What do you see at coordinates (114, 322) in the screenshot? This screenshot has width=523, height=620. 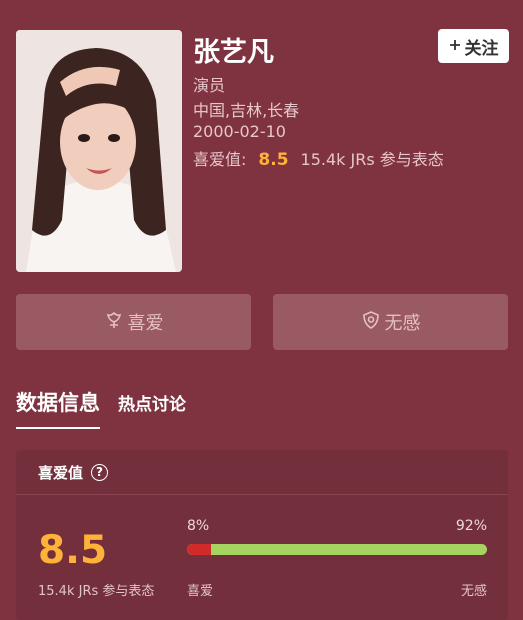 I see `flower-icon` at bounding box center [114, 322].